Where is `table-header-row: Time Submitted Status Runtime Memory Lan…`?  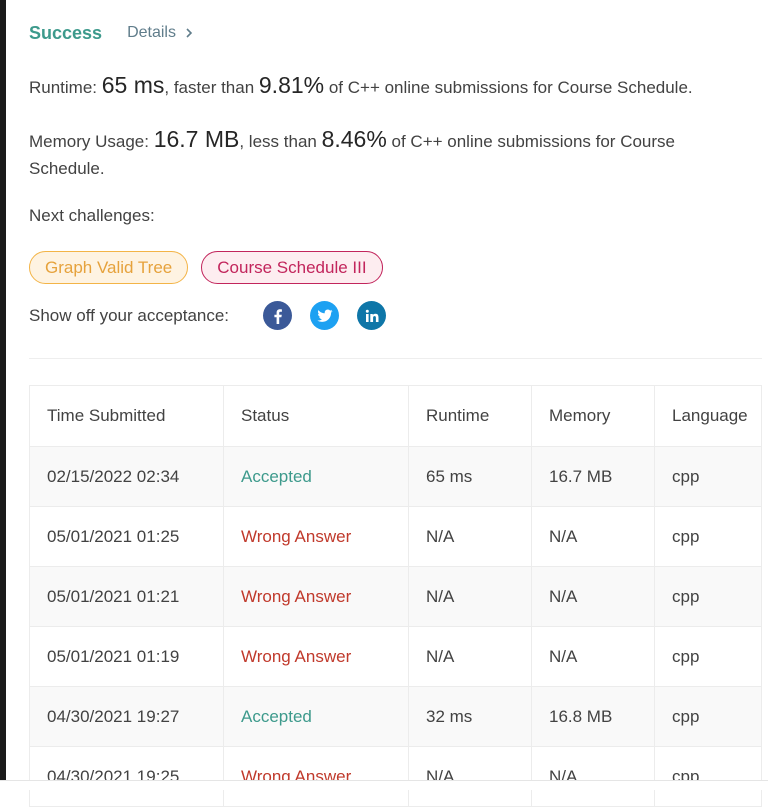 table-header-row: Time Submitted Status Runtime Memory Lan… is located at coordinates (395, 416).